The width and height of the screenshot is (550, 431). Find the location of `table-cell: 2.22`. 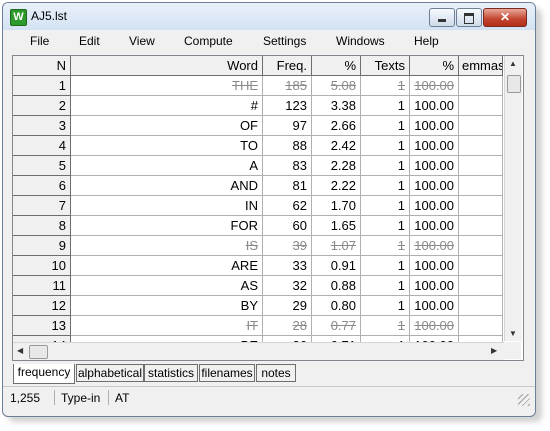

table-cell: 2.22 is located at coordinates (336, 186).